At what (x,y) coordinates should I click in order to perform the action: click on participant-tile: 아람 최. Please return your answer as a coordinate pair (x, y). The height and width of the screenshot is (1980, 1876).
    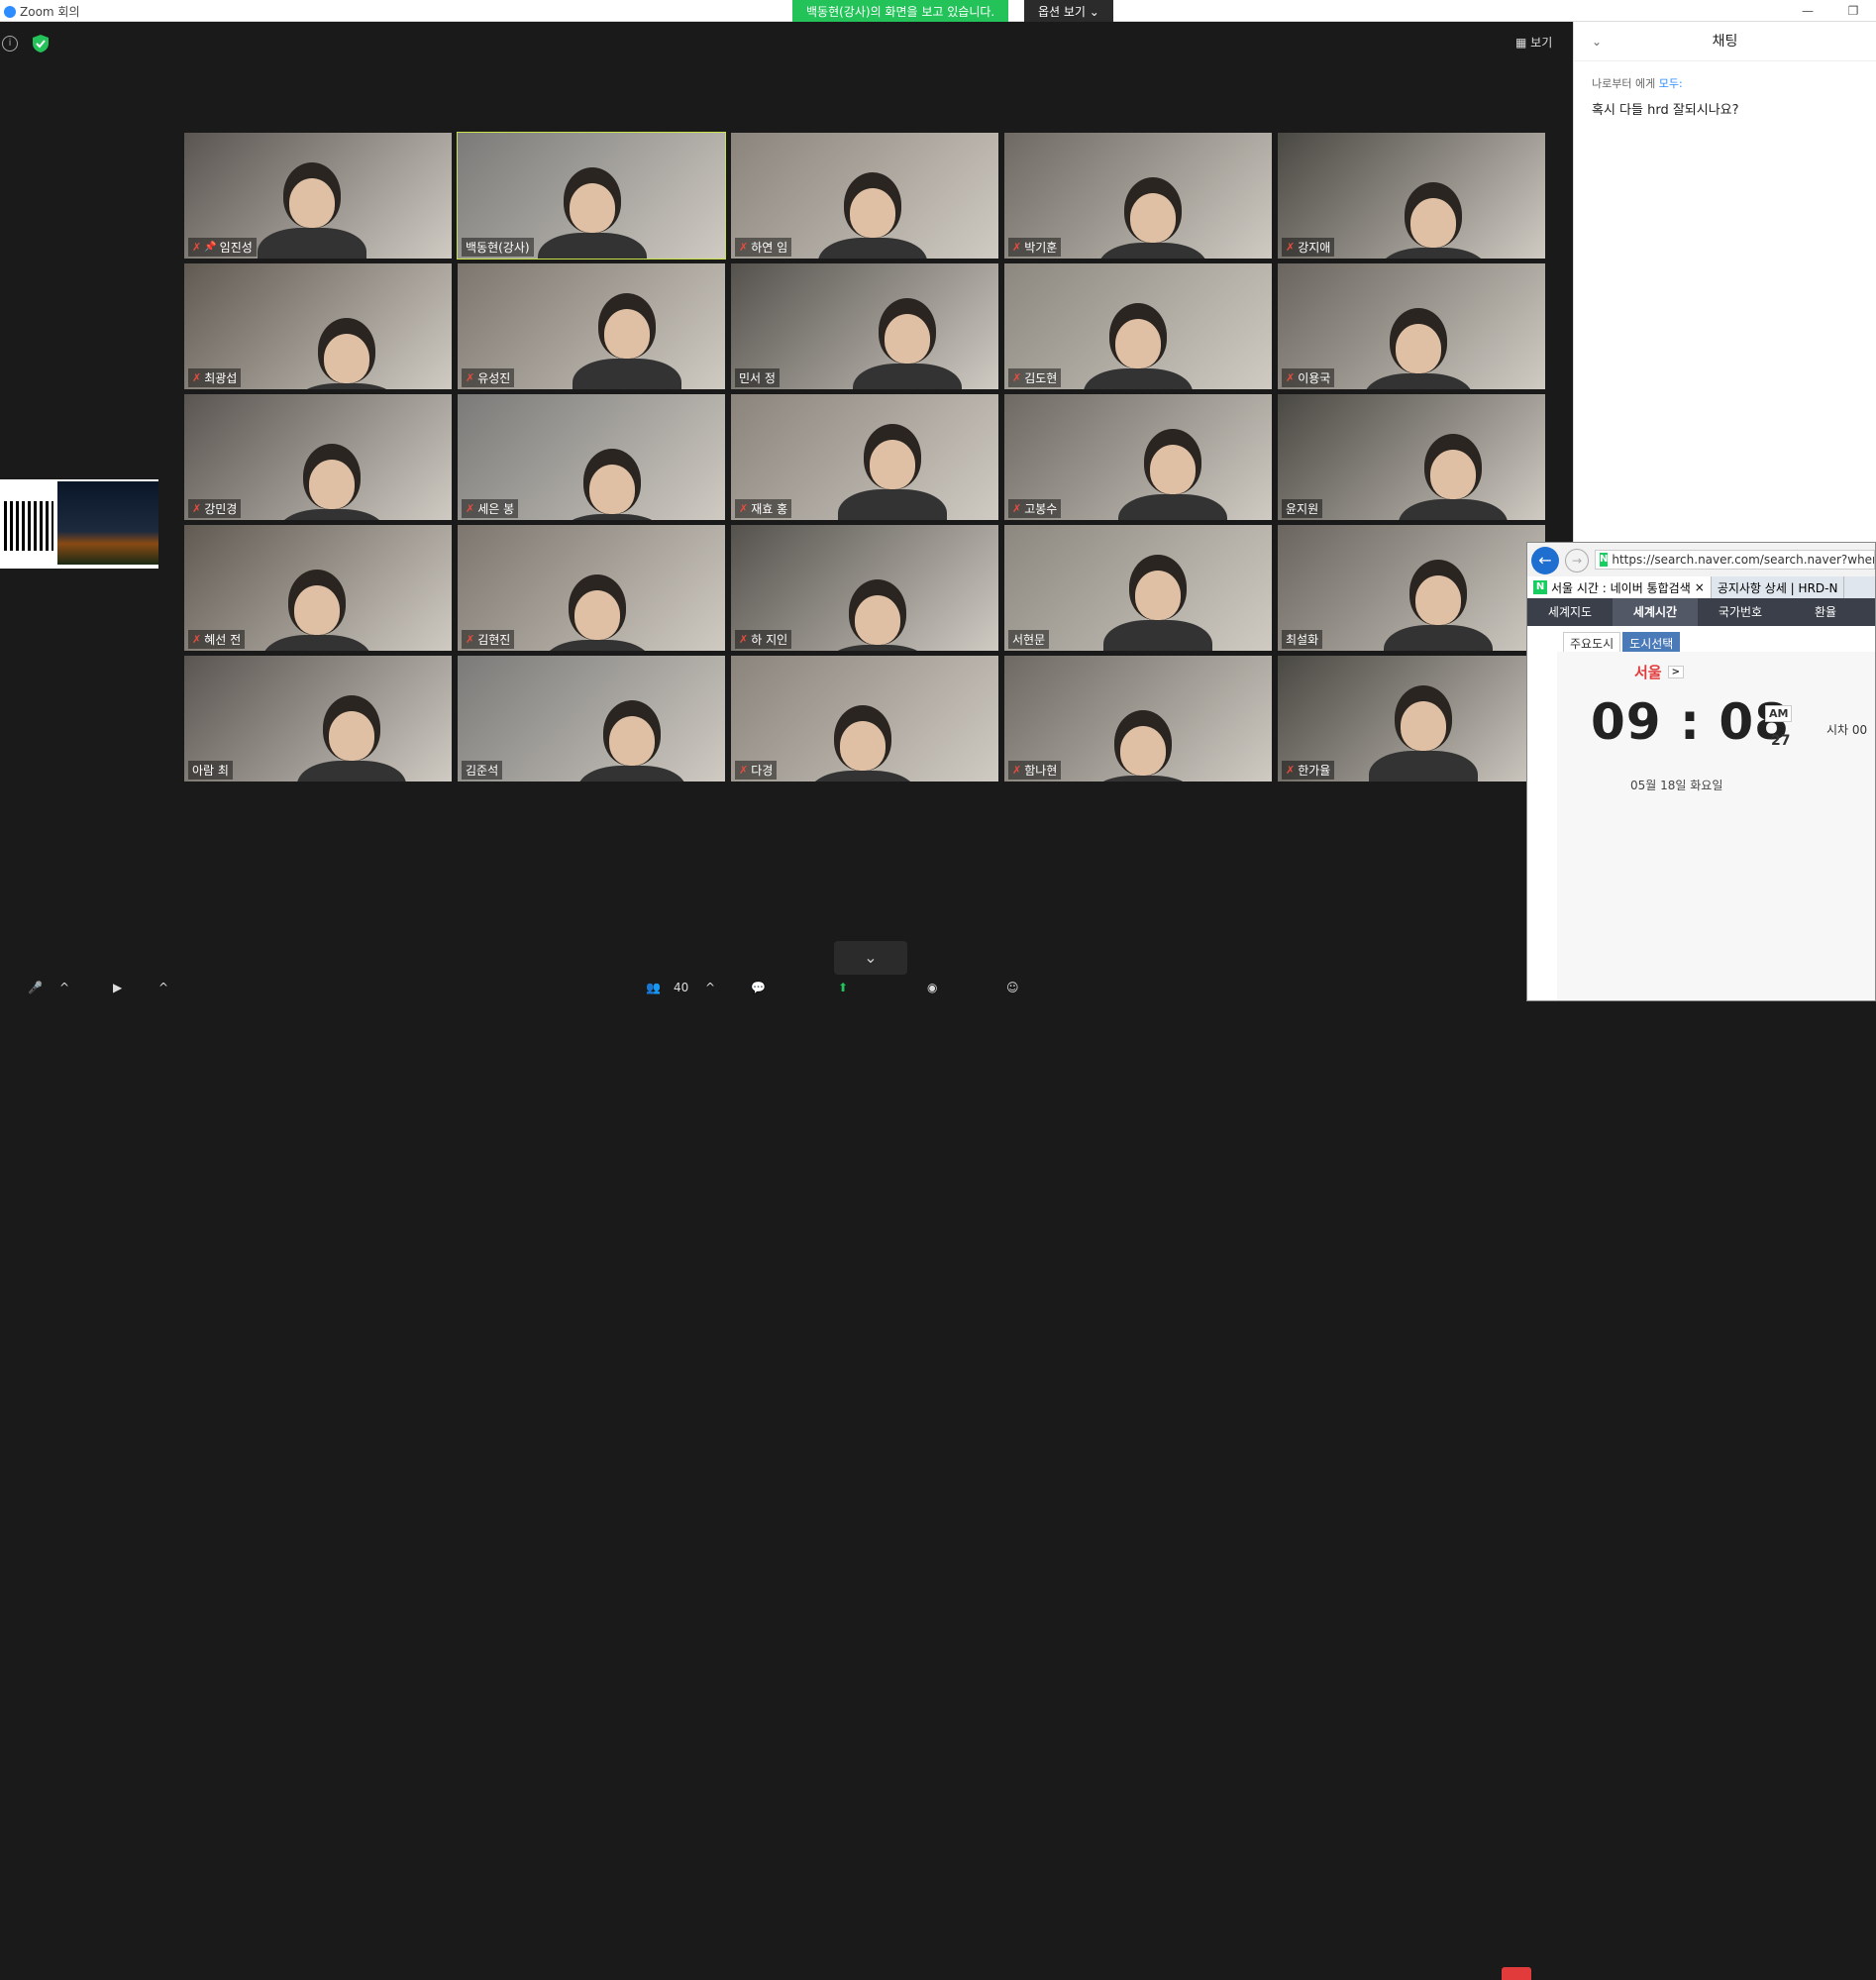
    Looking at the image, I should click on (318, 719).